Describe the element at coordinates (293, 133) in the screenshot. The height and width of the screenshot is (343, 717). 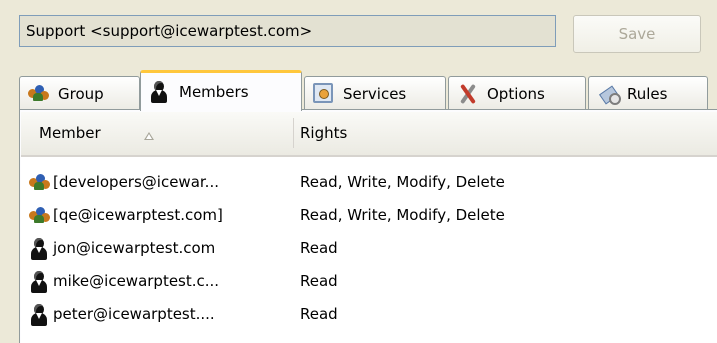
I see `column-divider` at that location.